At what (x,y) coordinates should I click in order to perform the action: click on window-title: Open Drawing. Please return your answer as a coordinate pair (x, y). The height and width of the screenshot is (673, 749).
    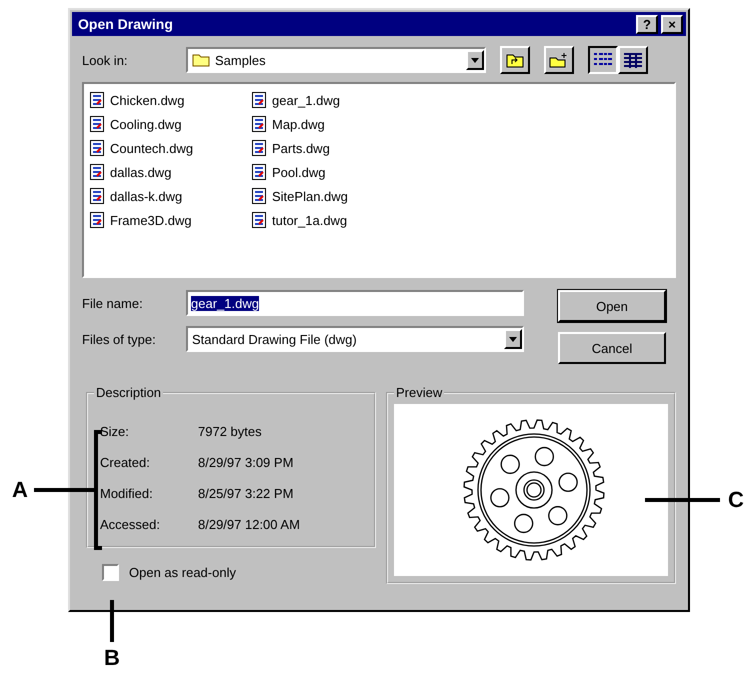
    Looking at the image, I should click on (125, 24).